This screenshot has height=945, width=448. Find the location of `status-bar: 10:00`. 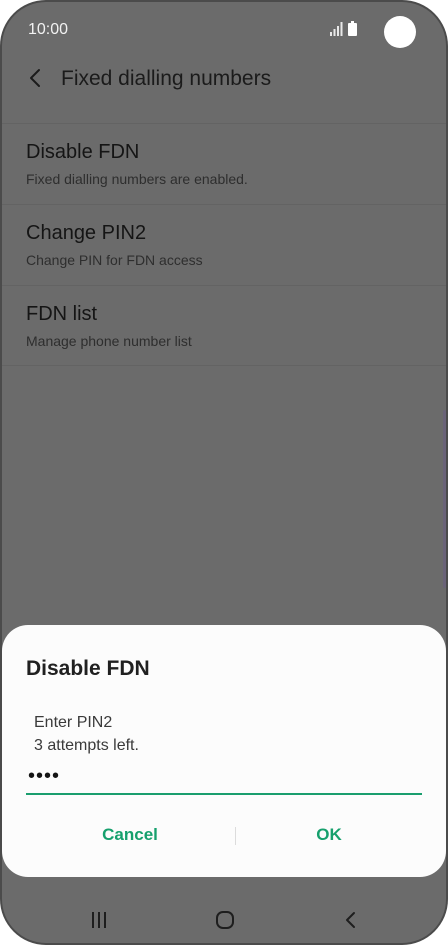

status-bar: 10:00 is located at coordinates (224, 30).